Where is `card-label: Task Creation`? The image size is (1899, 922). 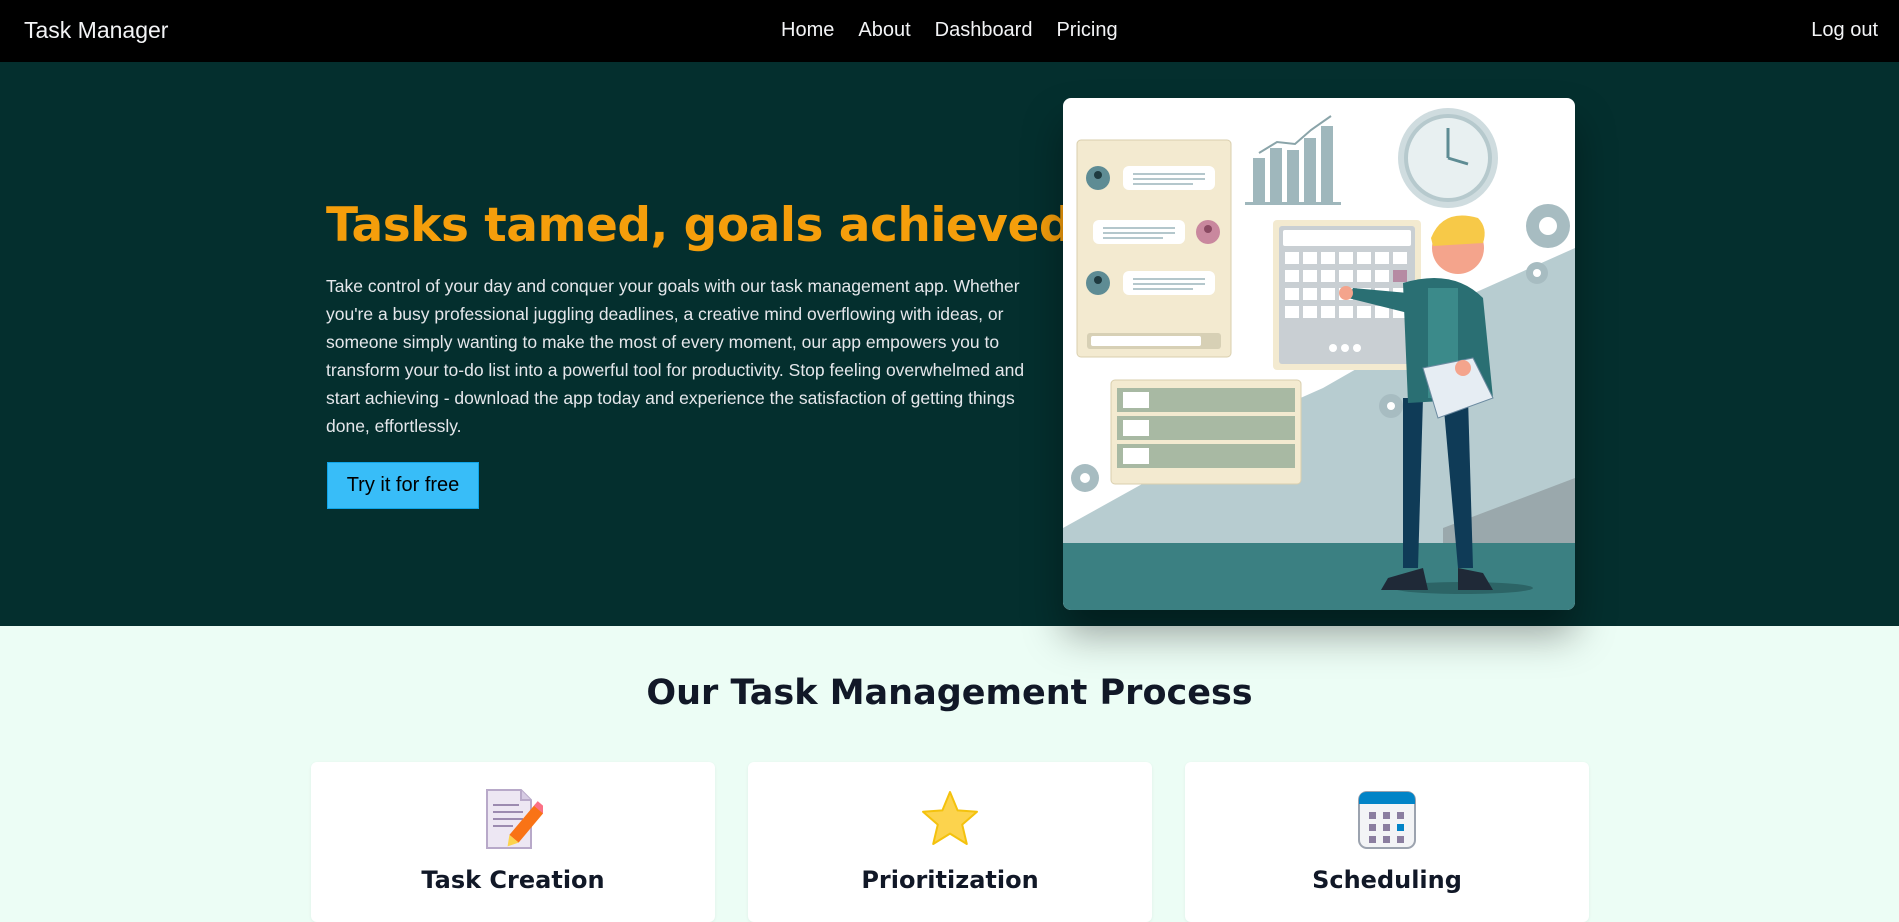
card-label: Task Creation is located at coordinates (513, 880).